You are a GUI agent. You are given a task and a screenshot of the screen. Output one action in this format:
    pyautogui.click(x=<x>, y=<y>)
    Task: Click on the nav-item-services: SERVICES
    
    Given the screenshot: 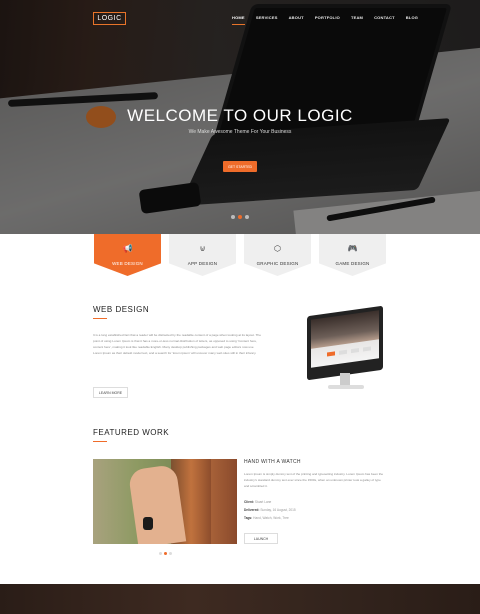 What is the action you would take?
    pyautogui.click(x=267, y=17)
    